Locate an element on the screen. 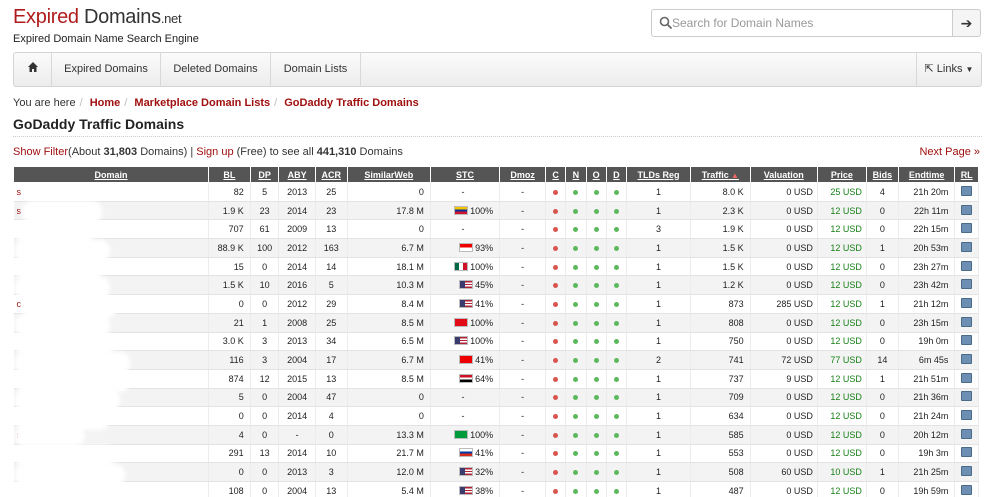 This screenshot has height=497, width=985. backlinks-cell: 3.0 K is located at coordinates (229, 342).